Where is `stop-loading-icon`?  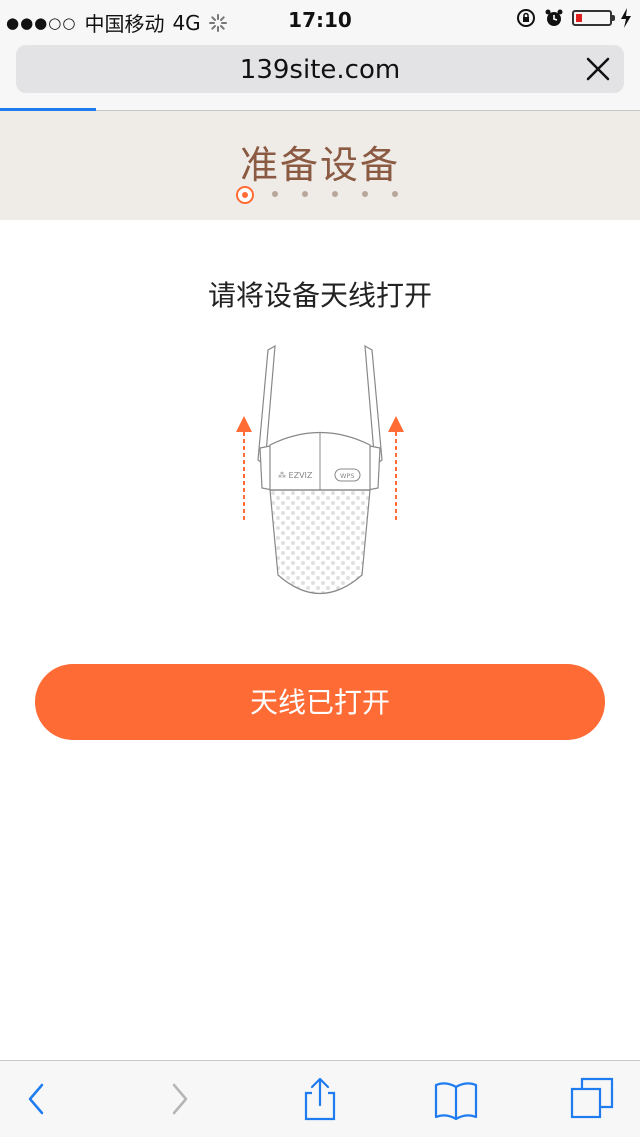
stop-loading-icon is located at coordinates (598, 69).